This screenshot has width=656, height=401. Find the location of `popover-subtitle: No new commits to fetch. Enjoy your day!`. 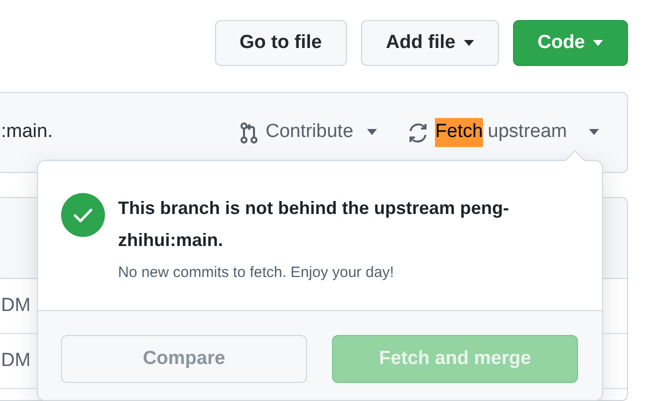

popover-subtitle: No new commits to fetch. Enjoy your day! is located at coordinates (256, 273).